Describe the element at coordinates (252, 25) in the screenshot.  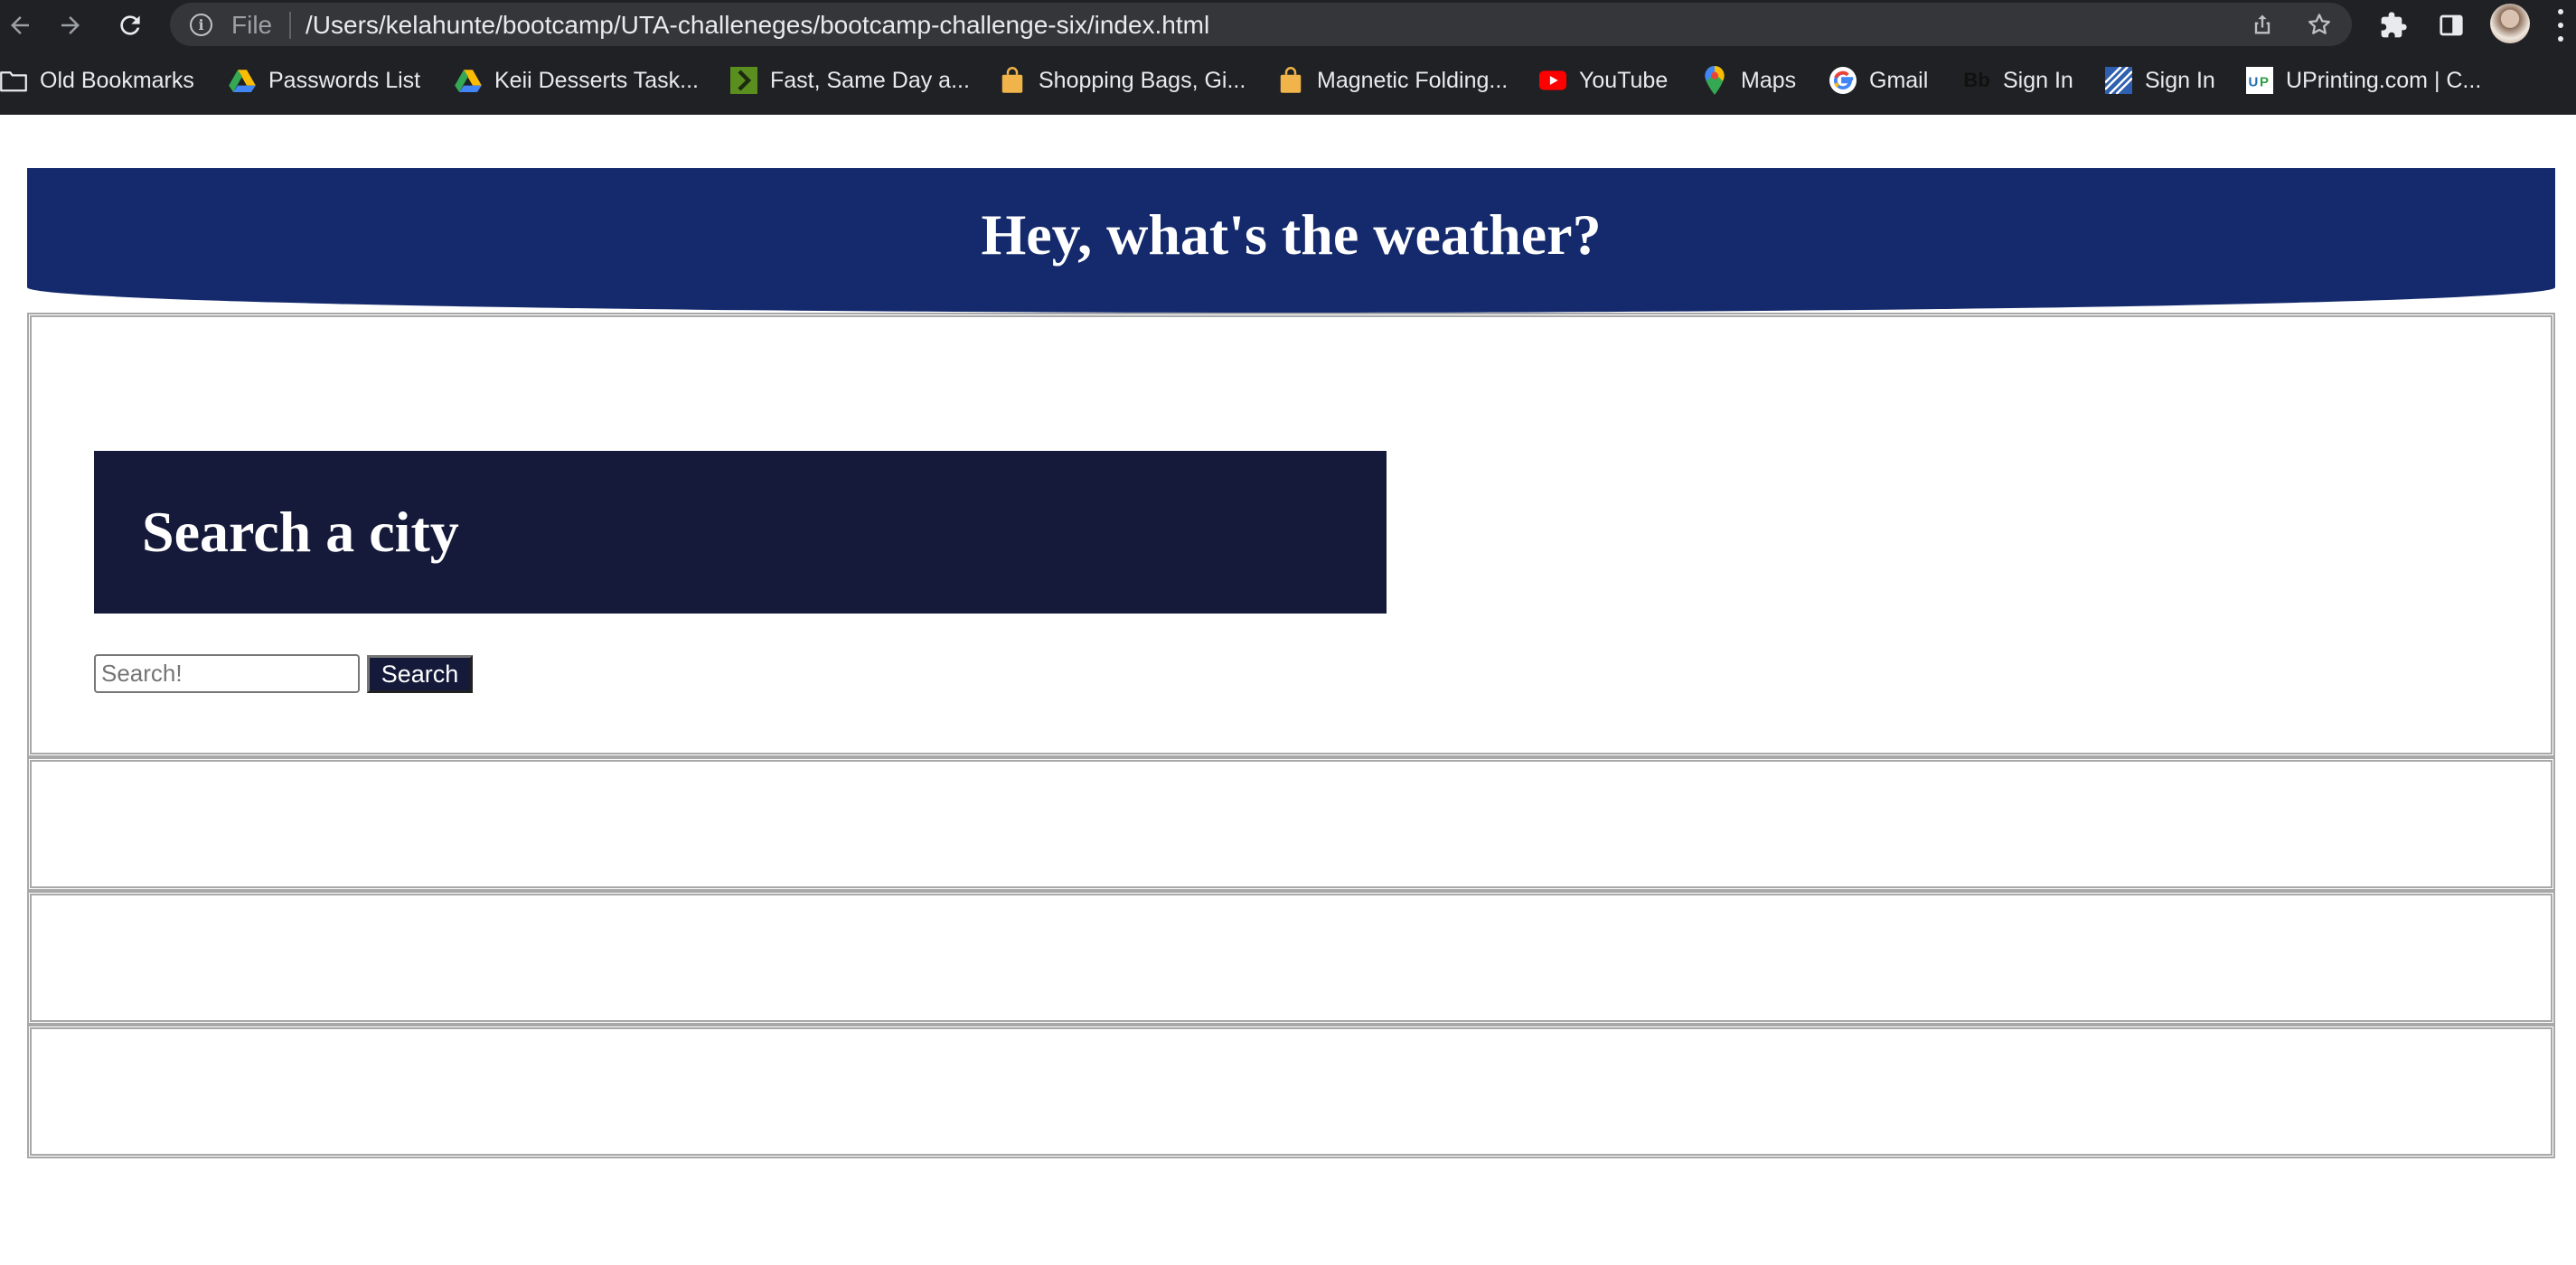
I see `url-scheme-label: File` at that location.